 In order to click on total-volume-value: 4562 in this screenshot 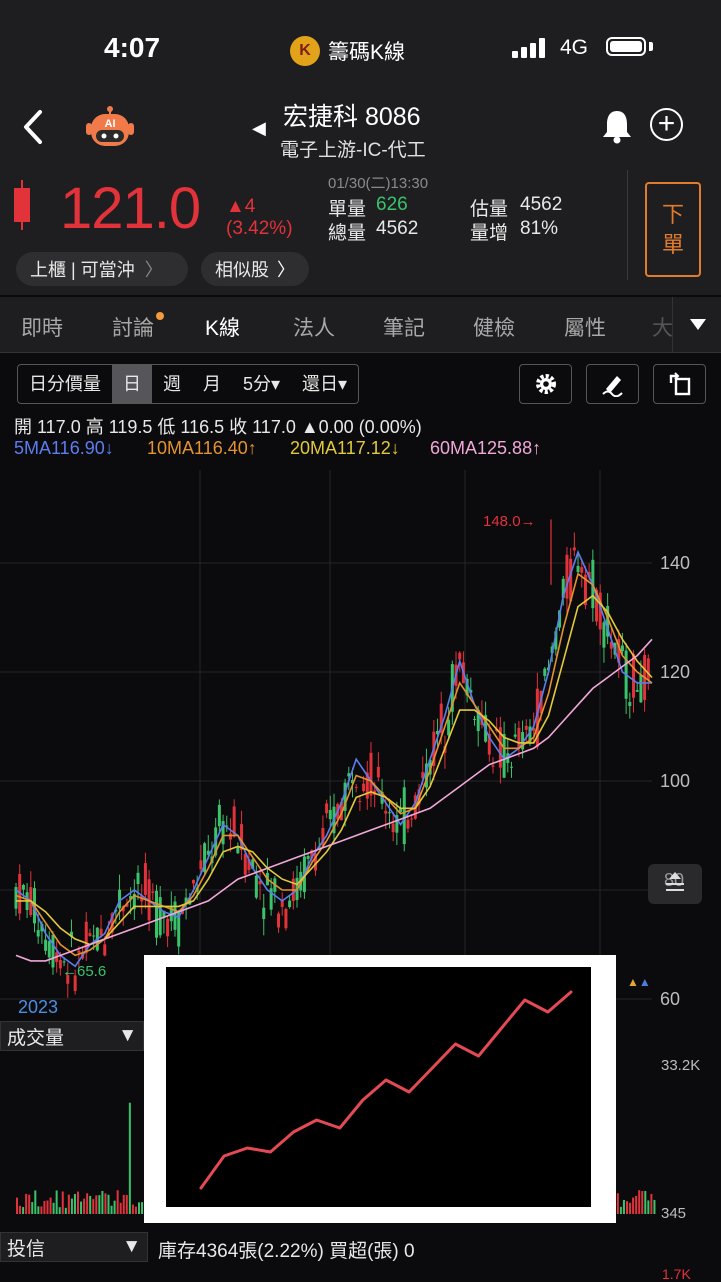, I will do `click(397, 228)`.